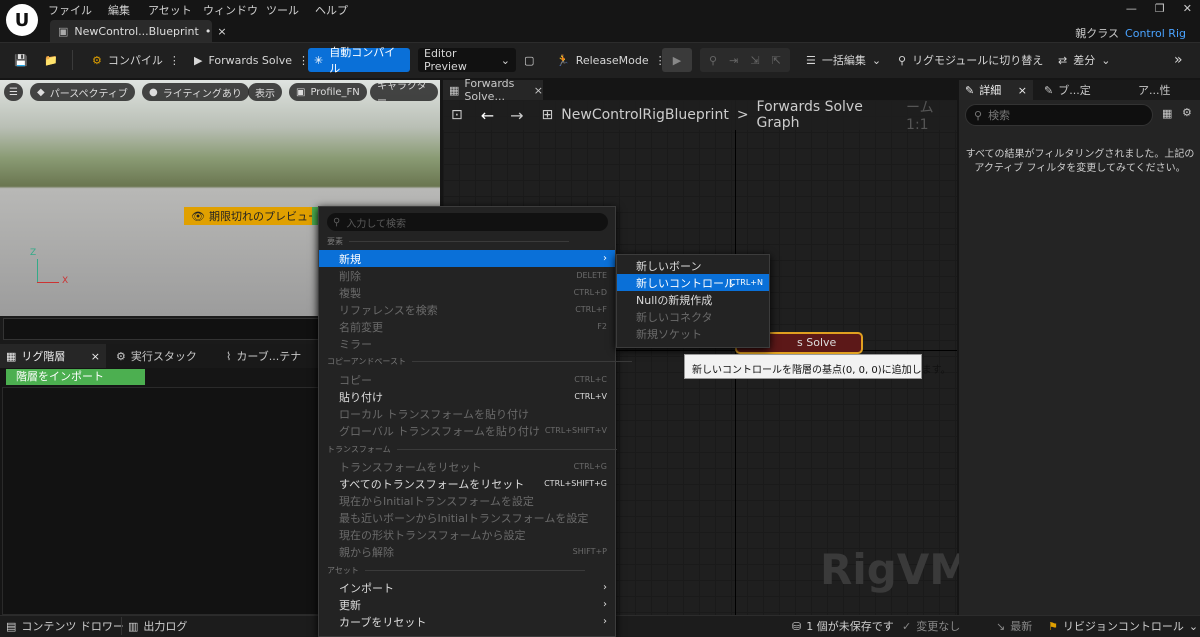 The image size is (1200, 637). Describe the element at coordinates (1059, 115) in the screenshot. I see `details-search-input: ⚲ 検索` at that location.